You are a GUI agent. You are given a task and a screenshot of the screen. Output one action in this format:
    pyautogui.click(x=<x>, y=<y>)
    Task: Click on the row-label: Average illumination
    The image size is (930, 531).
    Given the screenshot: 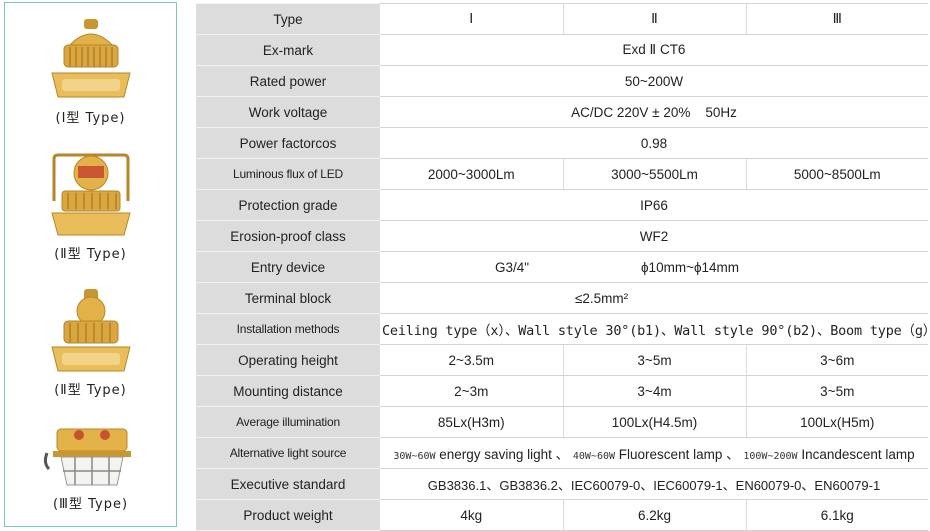 What is the action you would take?
    pyautogui.click(x=288, y=422)
    